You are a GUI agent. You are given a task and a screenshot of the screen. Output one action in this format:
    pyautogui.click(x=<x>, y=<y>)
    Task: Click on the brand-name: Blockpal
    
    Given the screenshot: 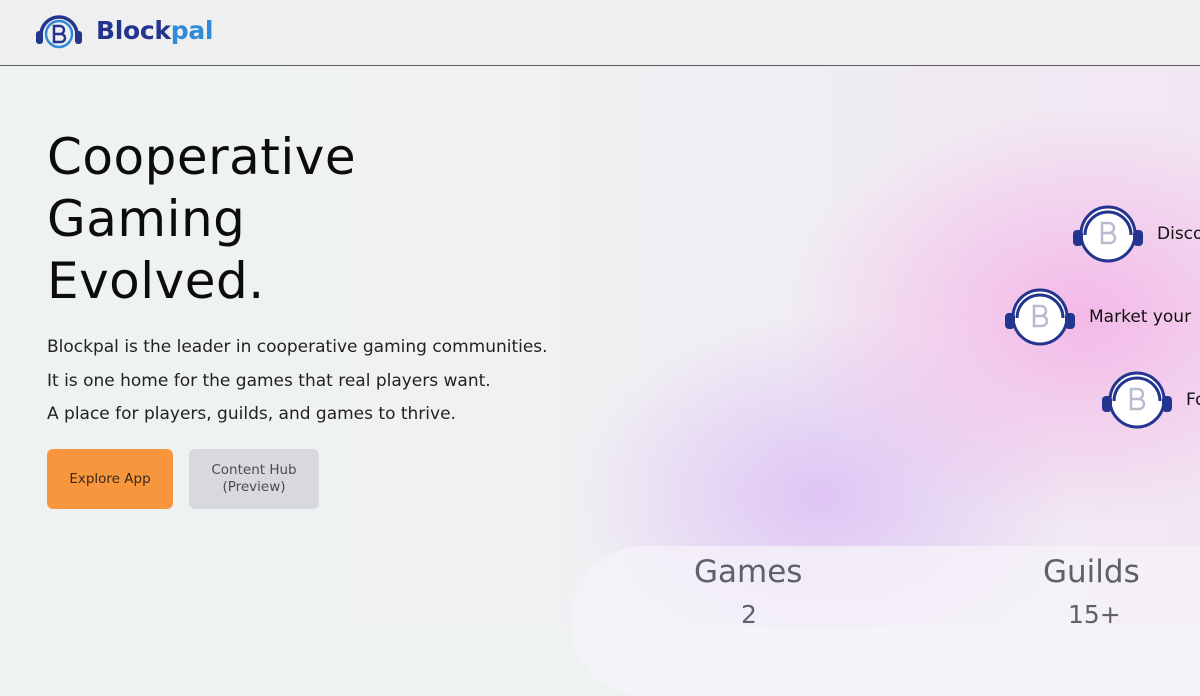 What is the action you would take?
    pyautogui.click(x=154, y=30)
    